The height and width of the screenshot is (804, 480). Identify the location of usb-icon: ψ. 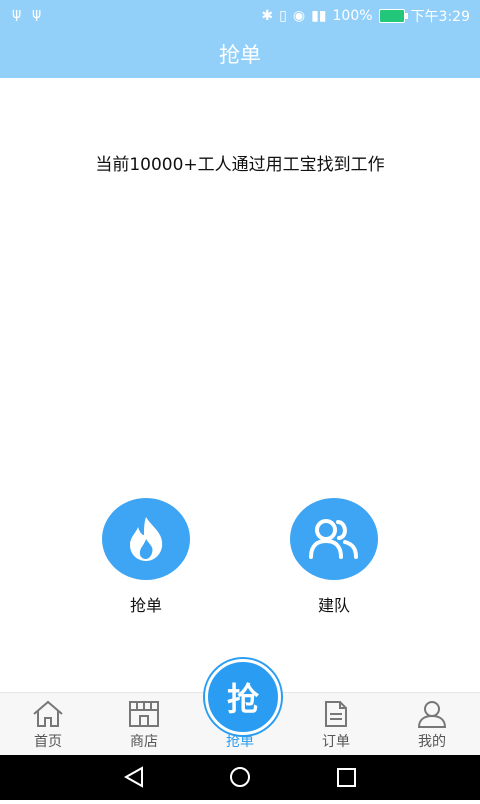
(17, 14).